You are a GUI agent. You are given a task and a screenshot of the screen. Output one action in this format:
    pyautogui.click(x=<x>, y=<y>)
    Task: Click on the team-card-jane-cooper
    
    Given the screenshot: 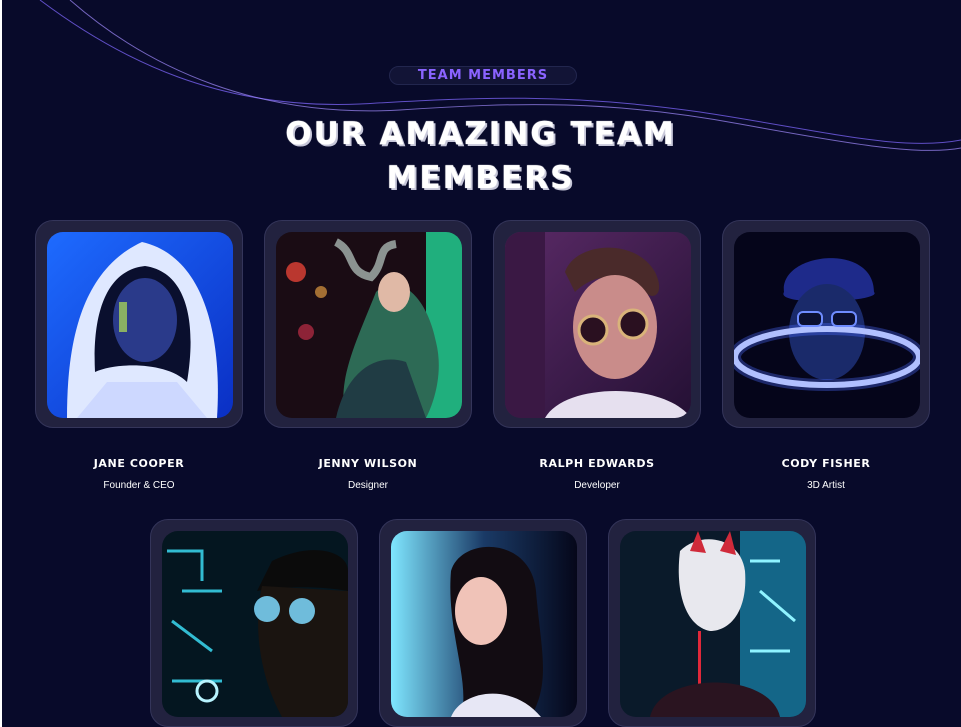 What is the action you would take?
    pyautogui.click(x=139, y=324)
    